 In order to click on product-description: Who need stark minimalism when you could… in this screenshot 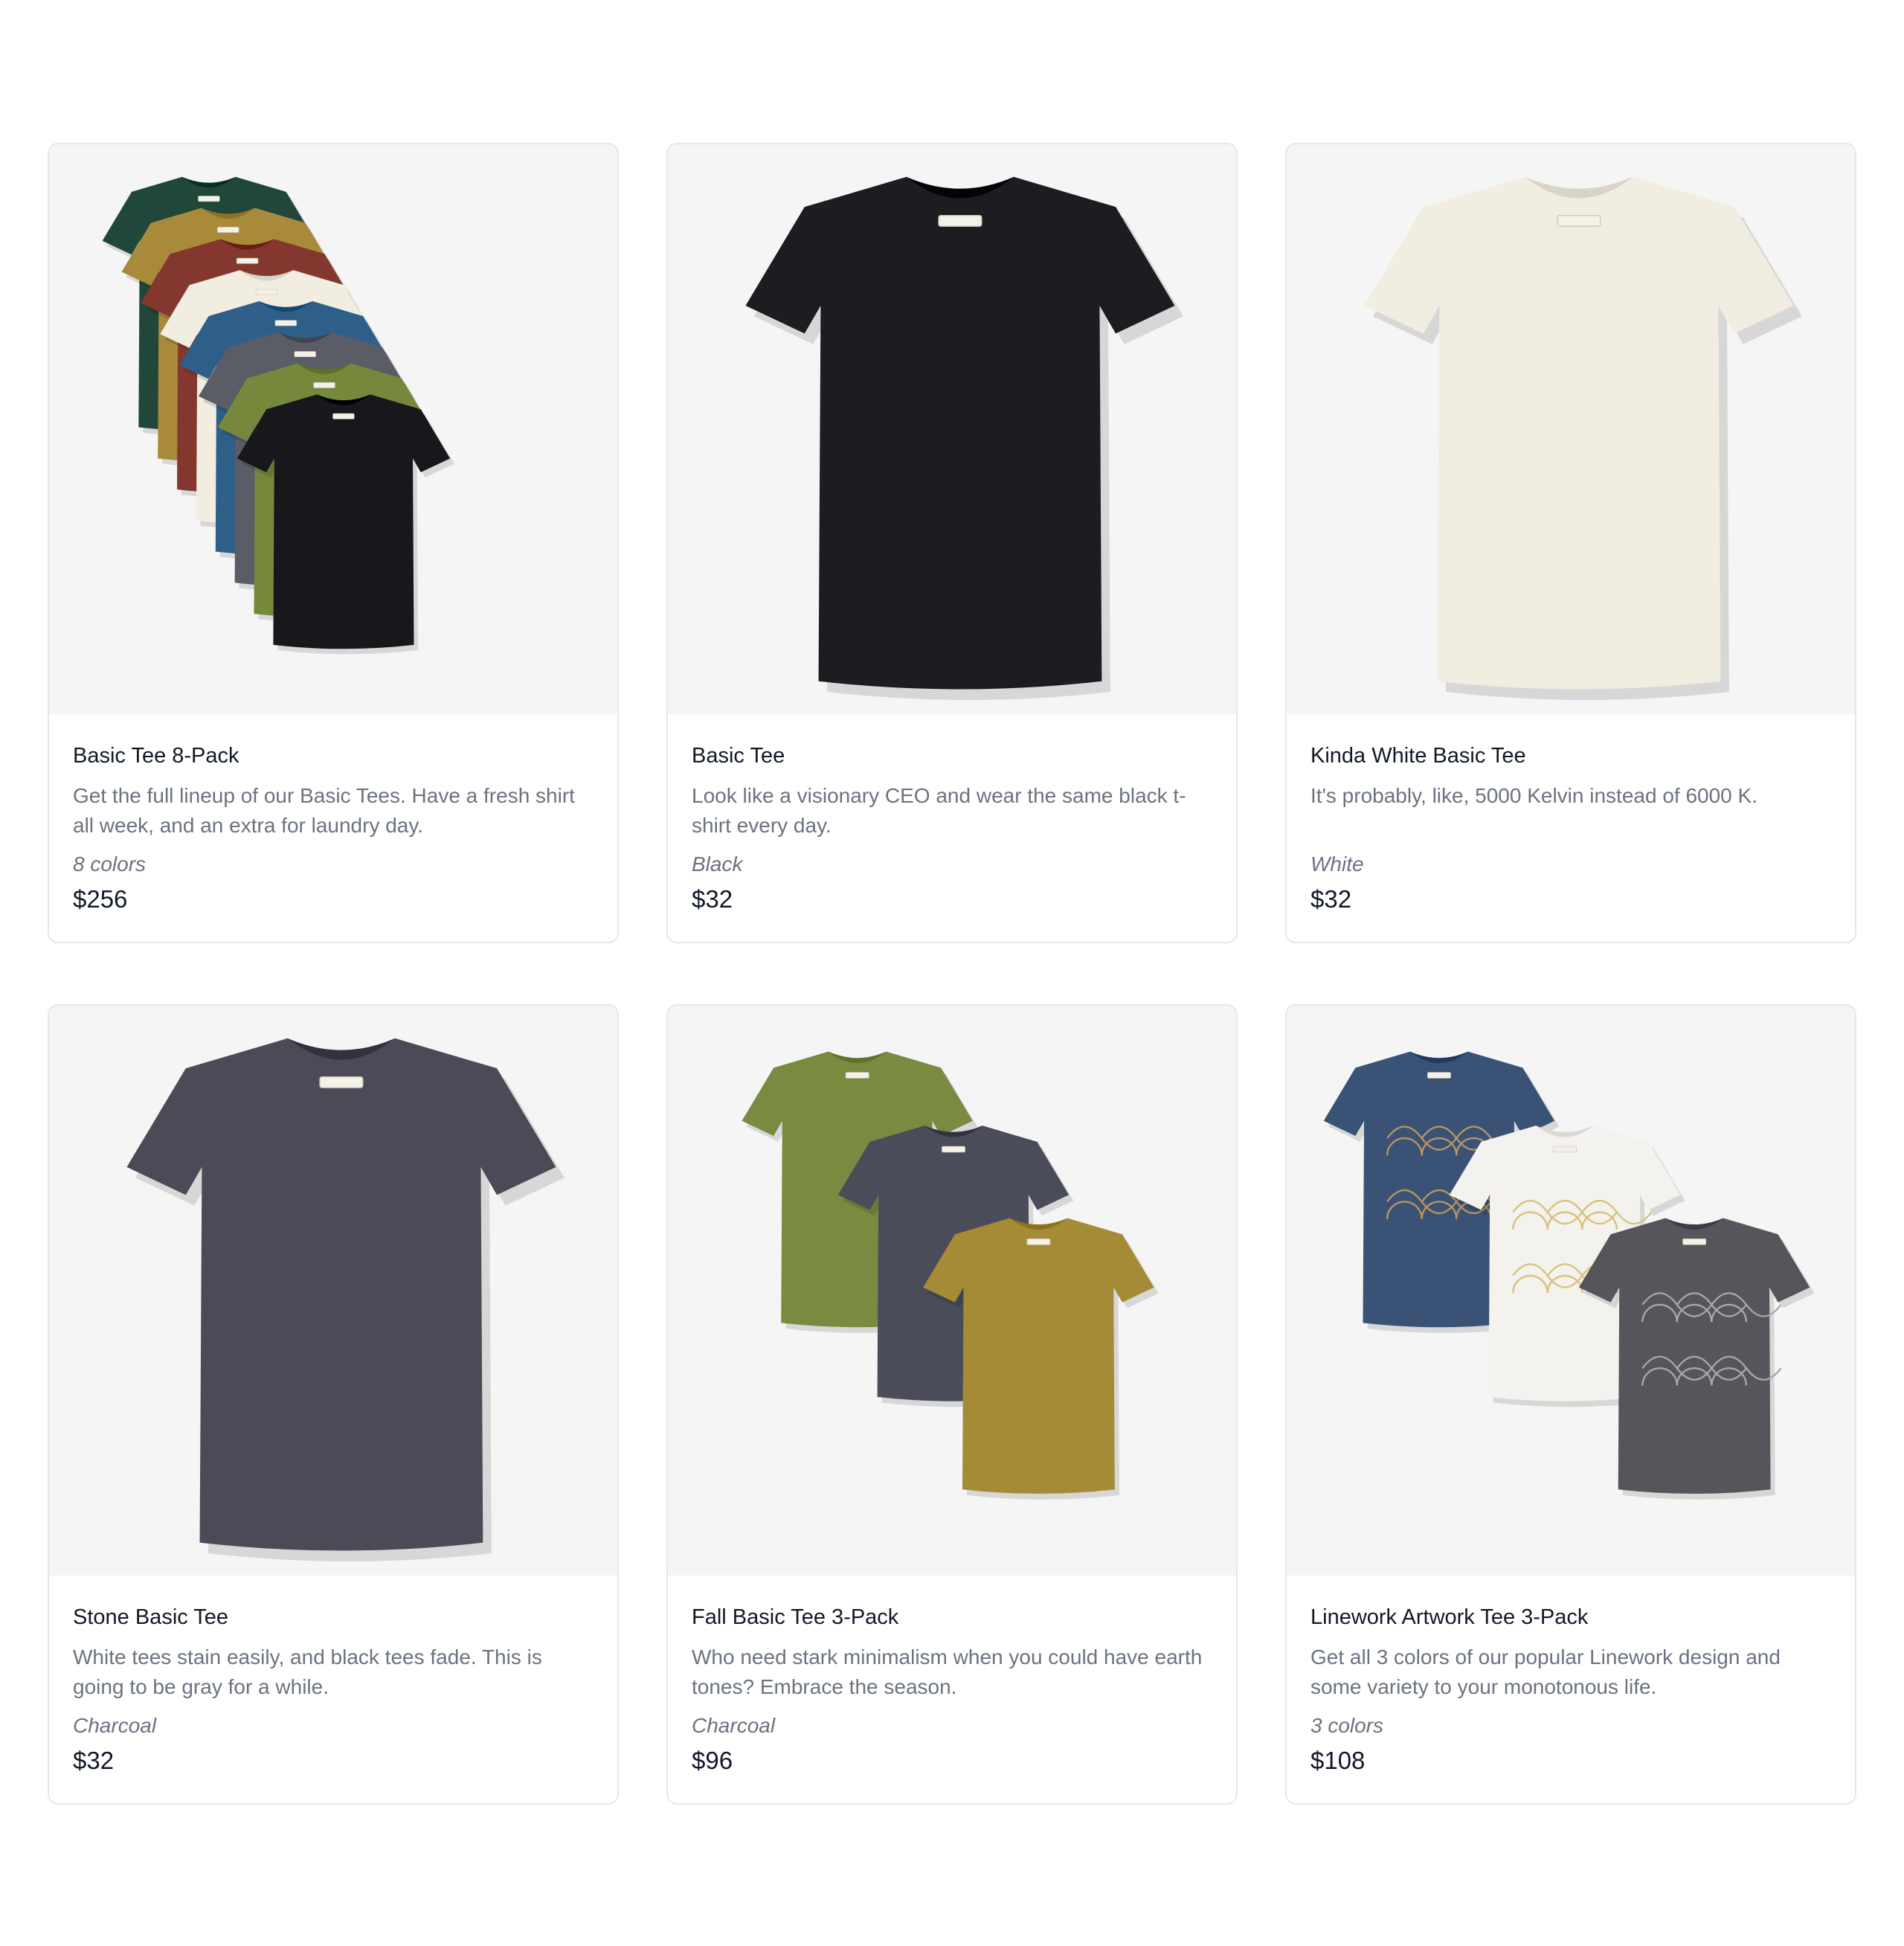, I will do `click(948, 1671)`.